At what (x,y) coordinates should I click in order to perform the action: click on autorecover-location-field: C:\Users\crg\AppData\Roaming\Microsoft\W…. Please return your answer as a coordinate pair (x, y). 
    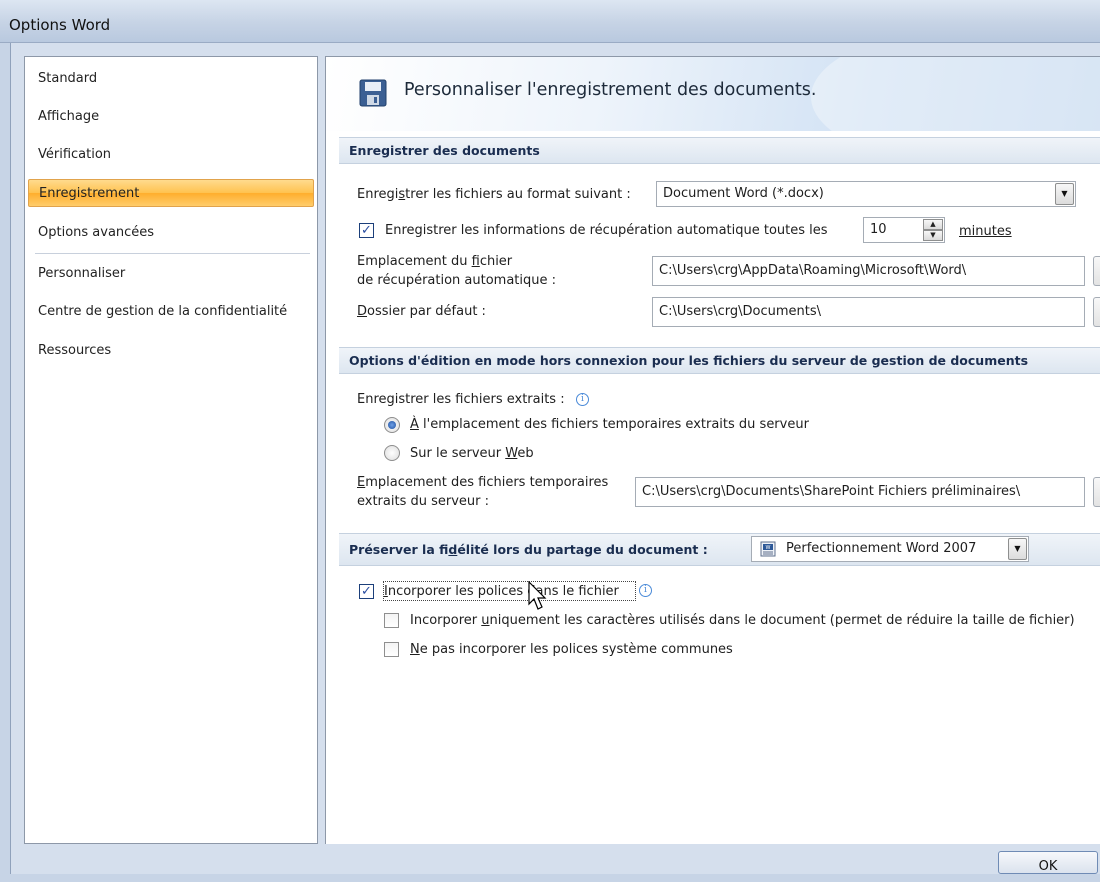
    Looking at the image, I should click on (868, 271).